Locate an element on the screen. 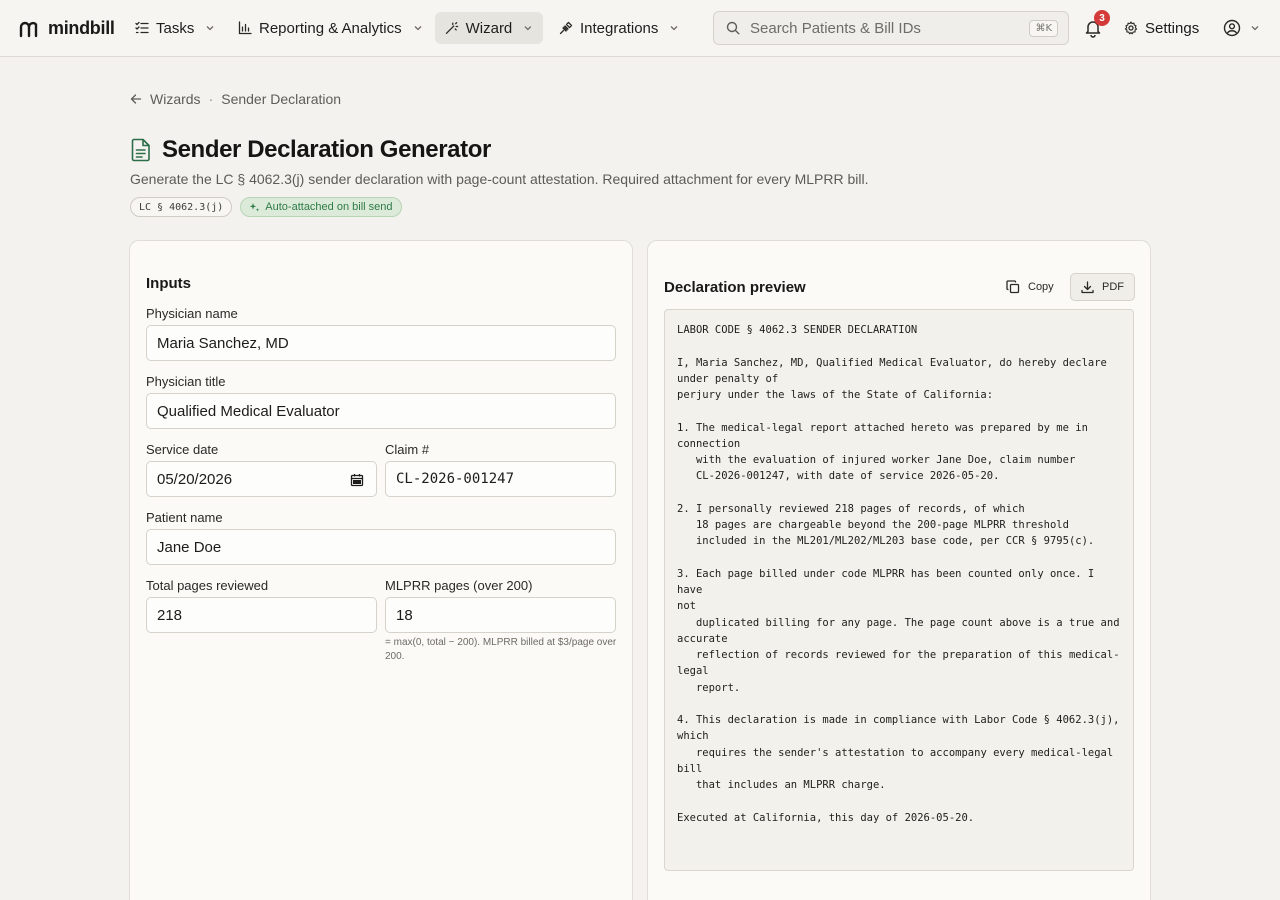 The image size is (1280, 900). page-header: Sender Declaration Generator is located at coordinates (310, 150).